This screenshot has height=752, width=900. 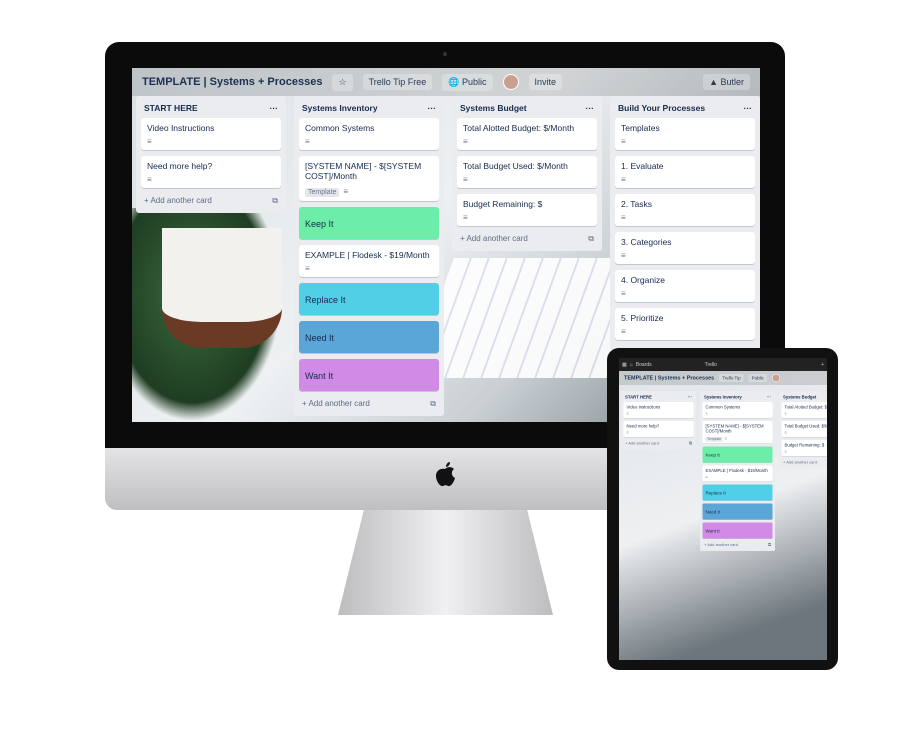 What do you see at coordinates (445, 54) in the screenshot?
I see `camera` at bounding box center [445, 54].